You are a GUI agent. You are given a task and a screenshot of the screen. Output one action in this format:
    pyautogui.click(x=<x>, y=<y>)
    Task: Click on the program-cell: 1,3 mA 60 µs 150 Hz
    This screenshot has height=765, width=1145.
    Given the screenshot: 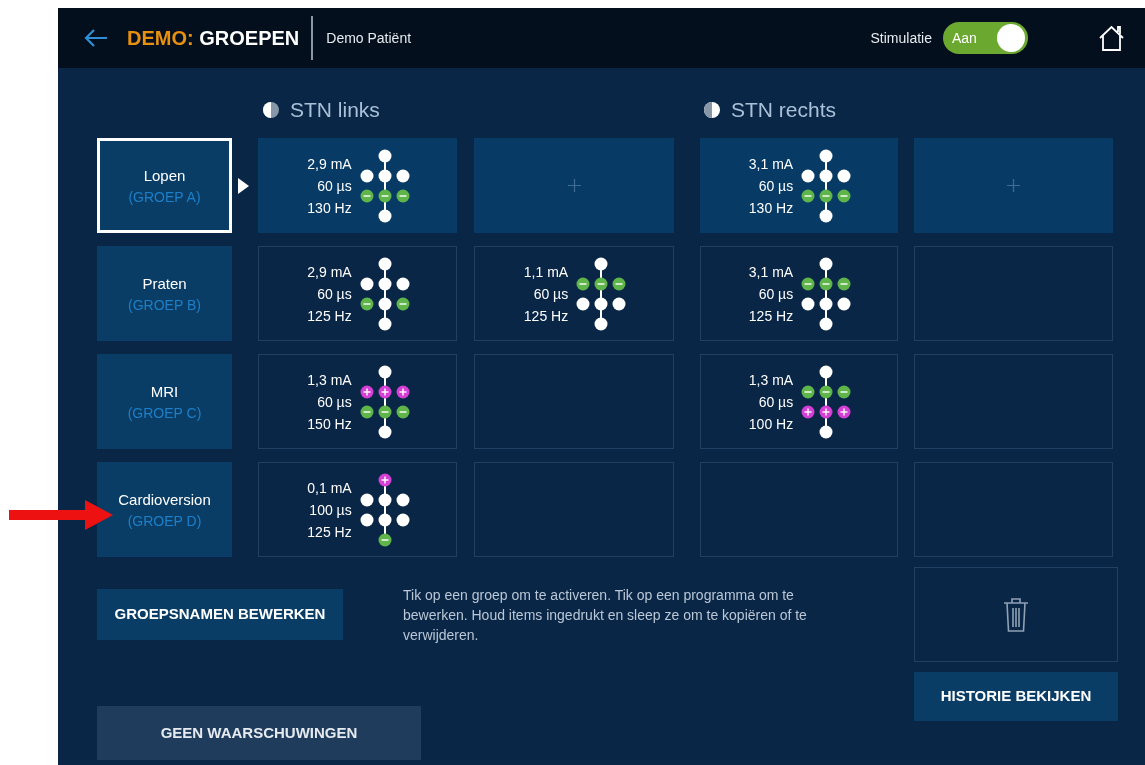 What is the action you would take?
    pyautogui.click(x=357, y=401)
    